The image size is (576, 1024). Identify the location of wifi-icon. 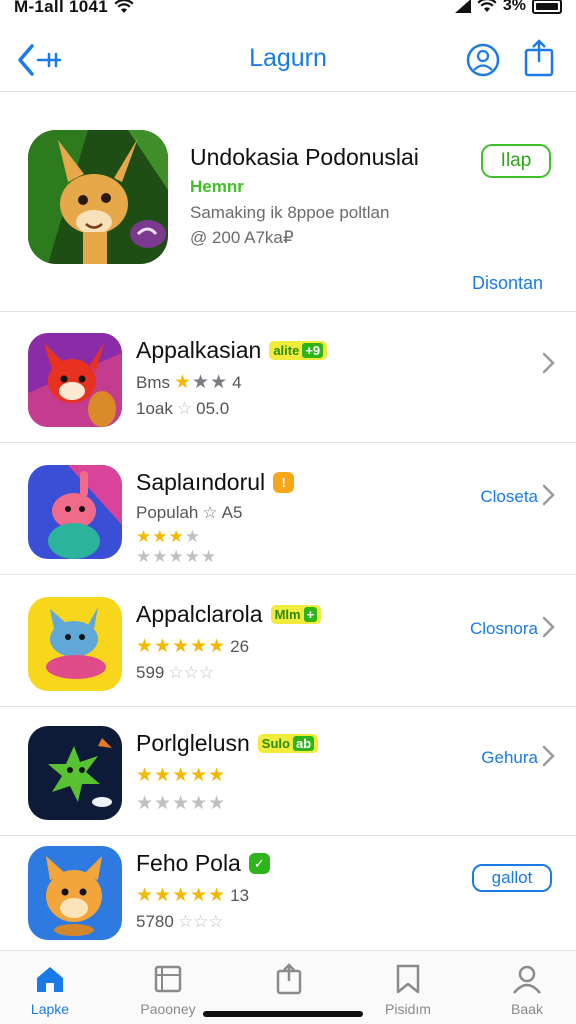
(124, 6).